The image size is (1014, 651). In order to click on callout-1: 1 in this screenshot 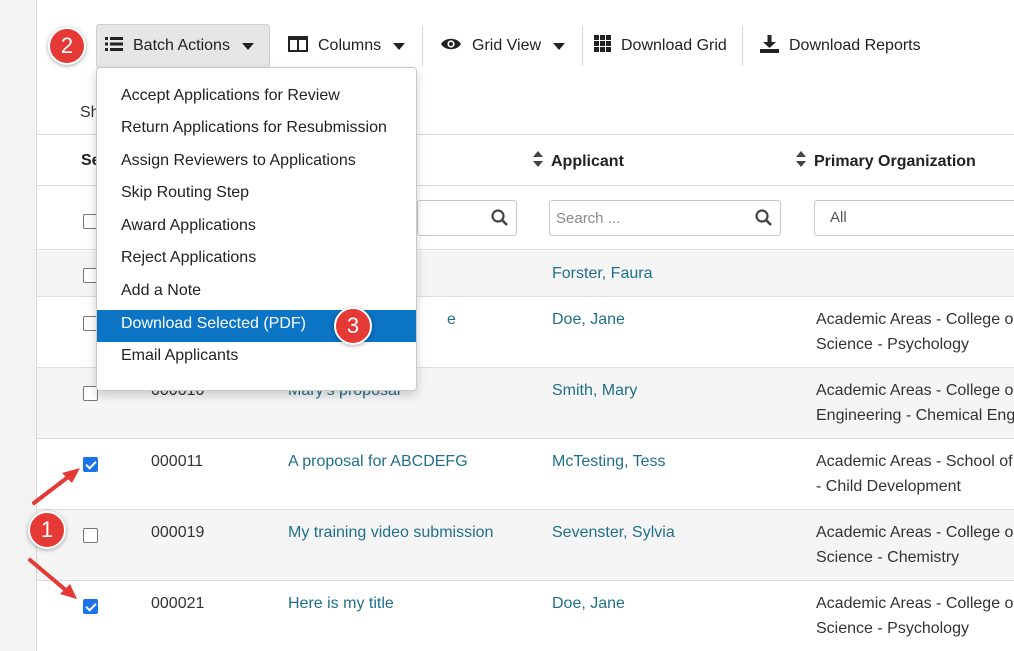, I will do `click(47, 530)`.